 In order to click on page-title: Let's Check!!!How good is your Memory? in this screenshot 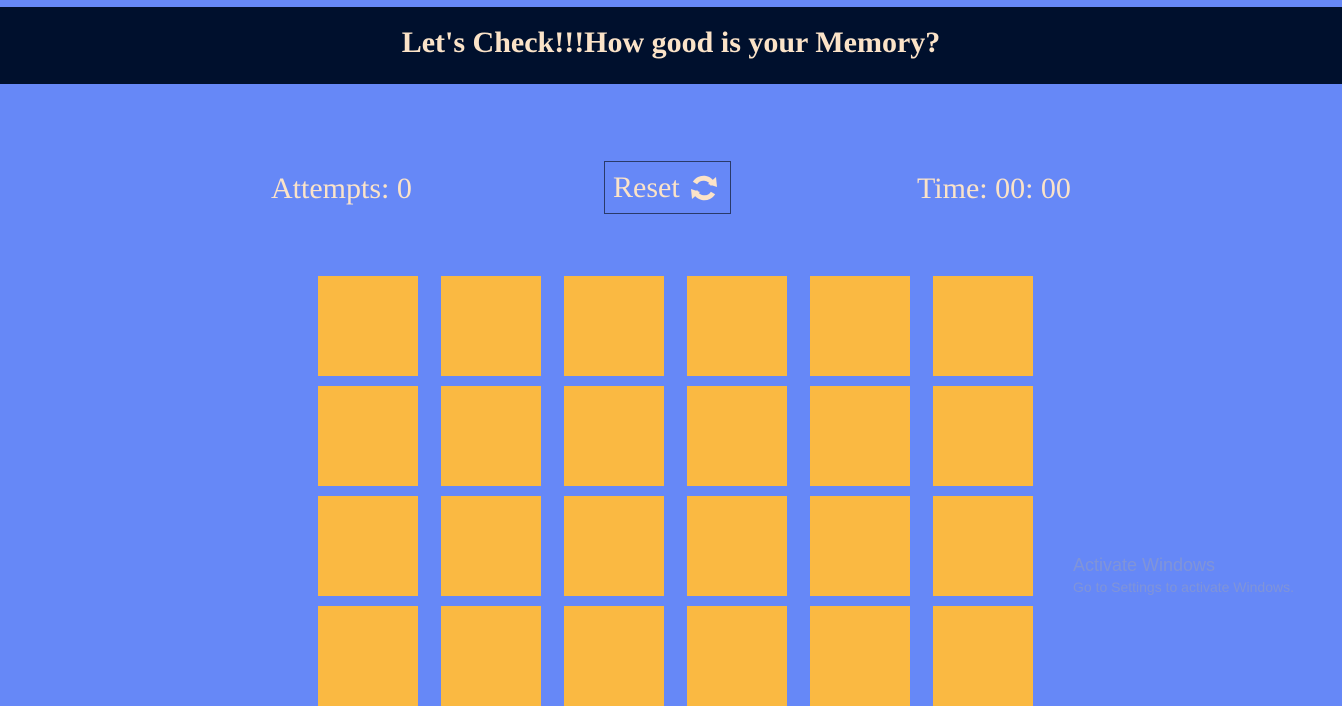, I will do `click(671, 42)`.